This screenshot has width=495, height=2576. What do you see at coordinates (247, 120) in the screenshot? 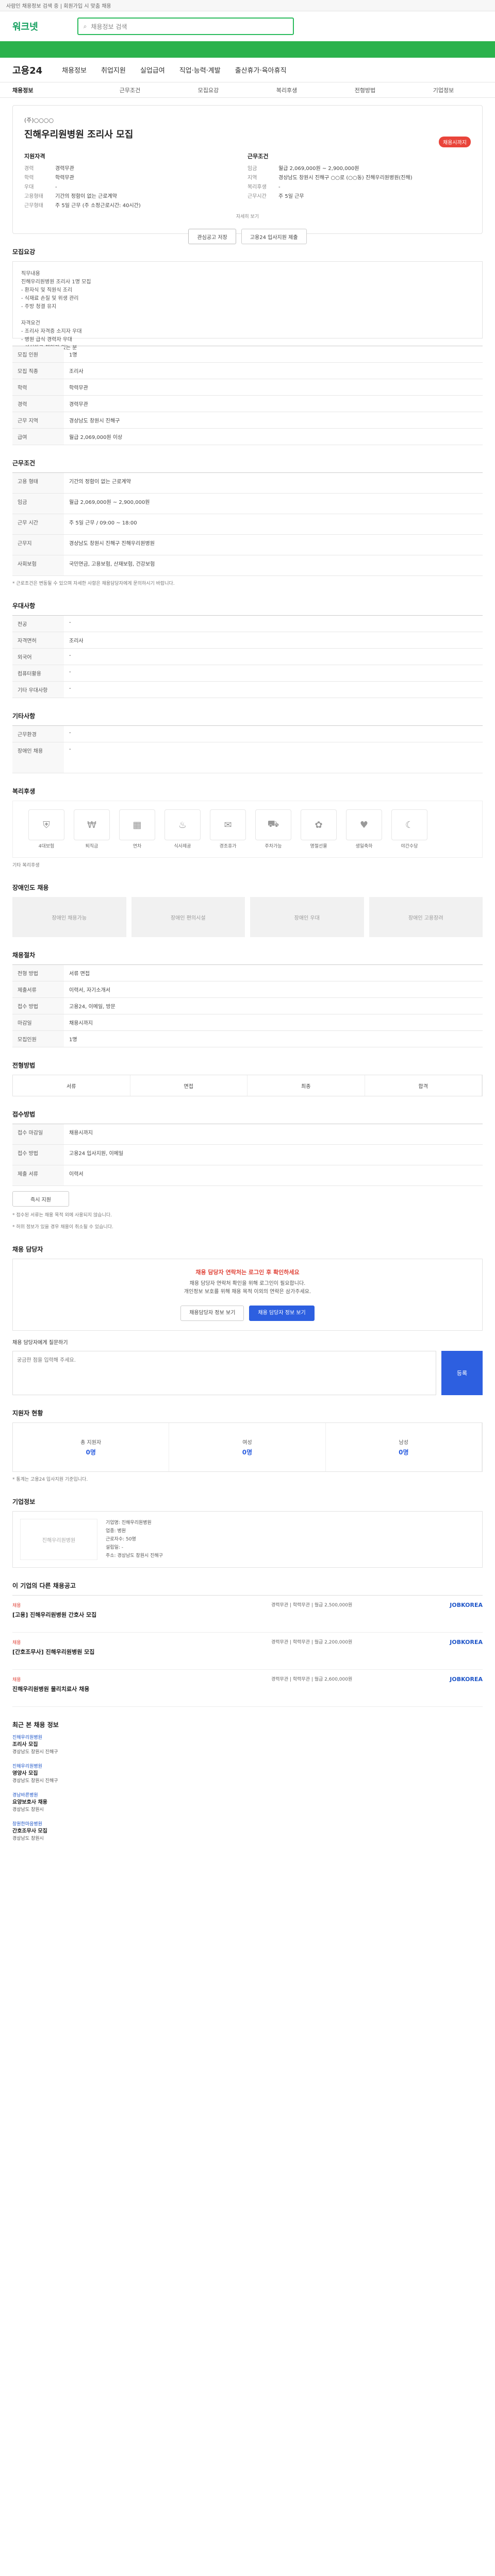
I see `company-name: (주)○○○○` at bounding box center [247, 120].